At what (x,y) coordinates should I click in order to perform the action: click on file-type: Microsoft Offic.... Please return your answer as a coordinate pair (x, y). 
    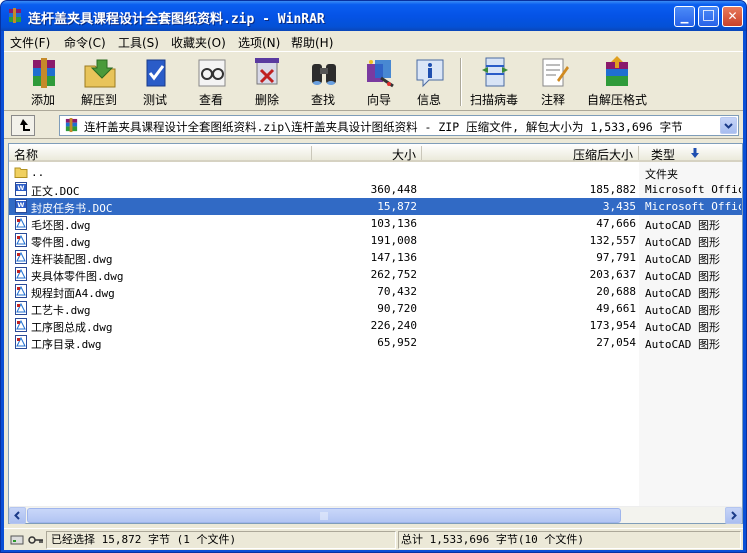
    Looking at the image, I should click on (693, 189).